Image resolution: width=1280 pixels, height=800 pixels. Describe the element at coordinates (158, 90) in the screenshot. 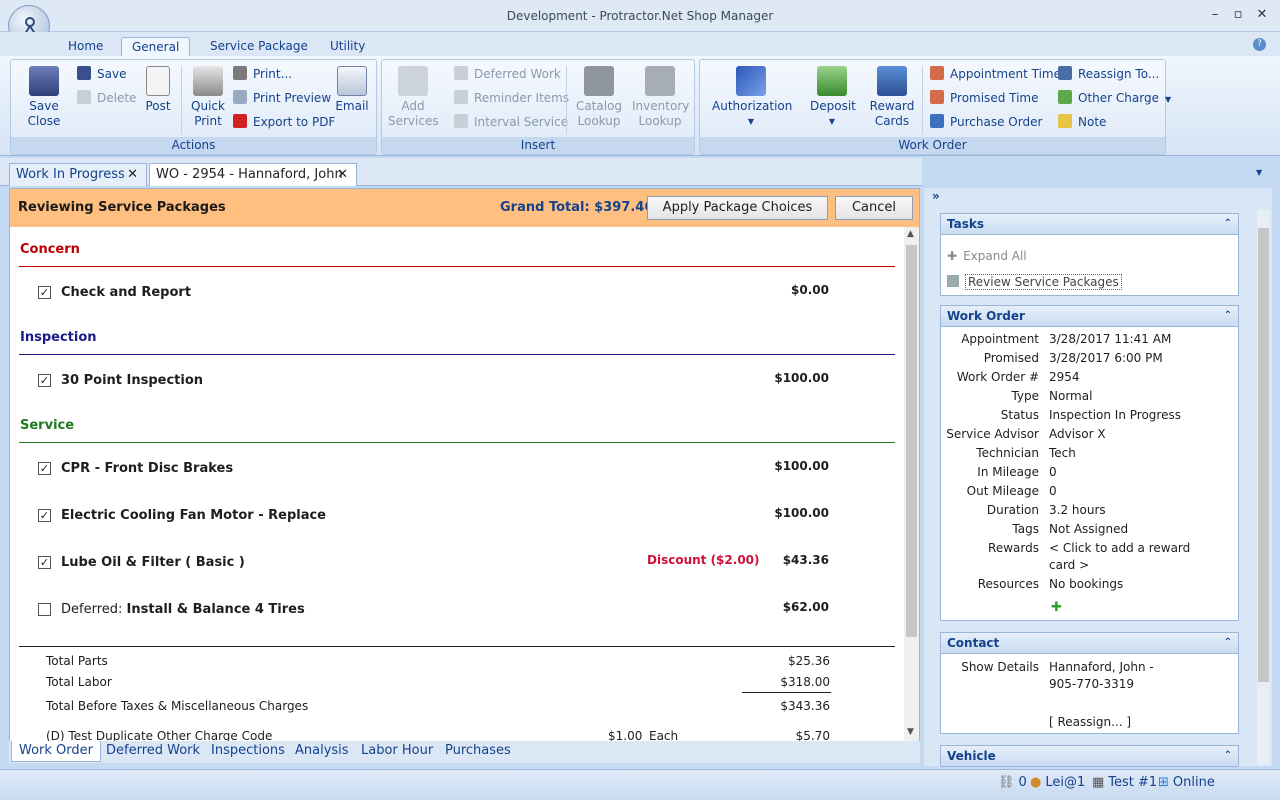

I see `post-button: Post` at that location.